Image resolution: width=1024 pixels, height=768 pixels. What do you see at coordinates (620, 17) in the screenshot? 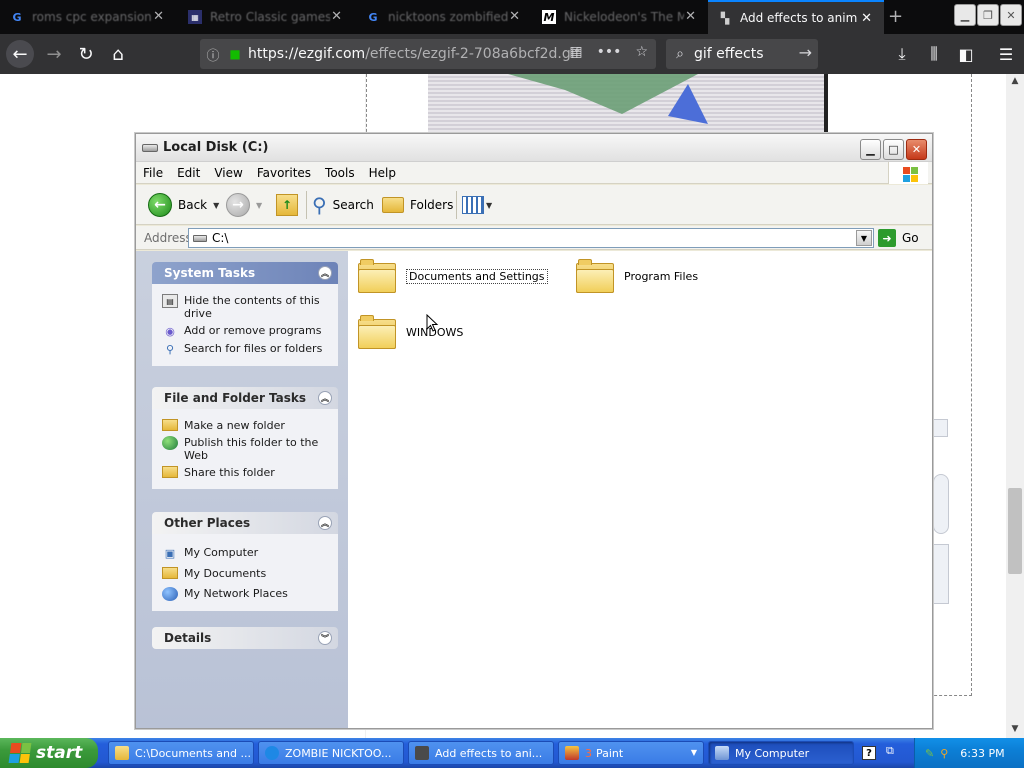
I see `browser-tab: M Nickelodeon's The Mo ✕` at bounding box center [620, 17].